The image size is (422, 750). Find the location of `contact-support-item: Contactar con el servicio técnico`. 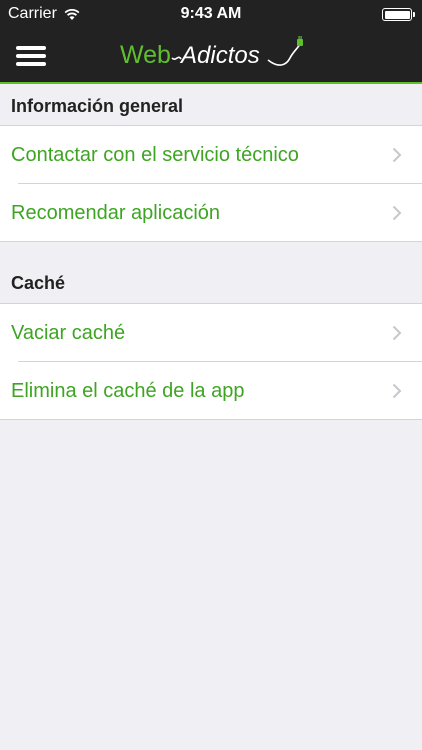

contact-support-item: Contactar con el servicio técnico is located at coordinates (211, 155).